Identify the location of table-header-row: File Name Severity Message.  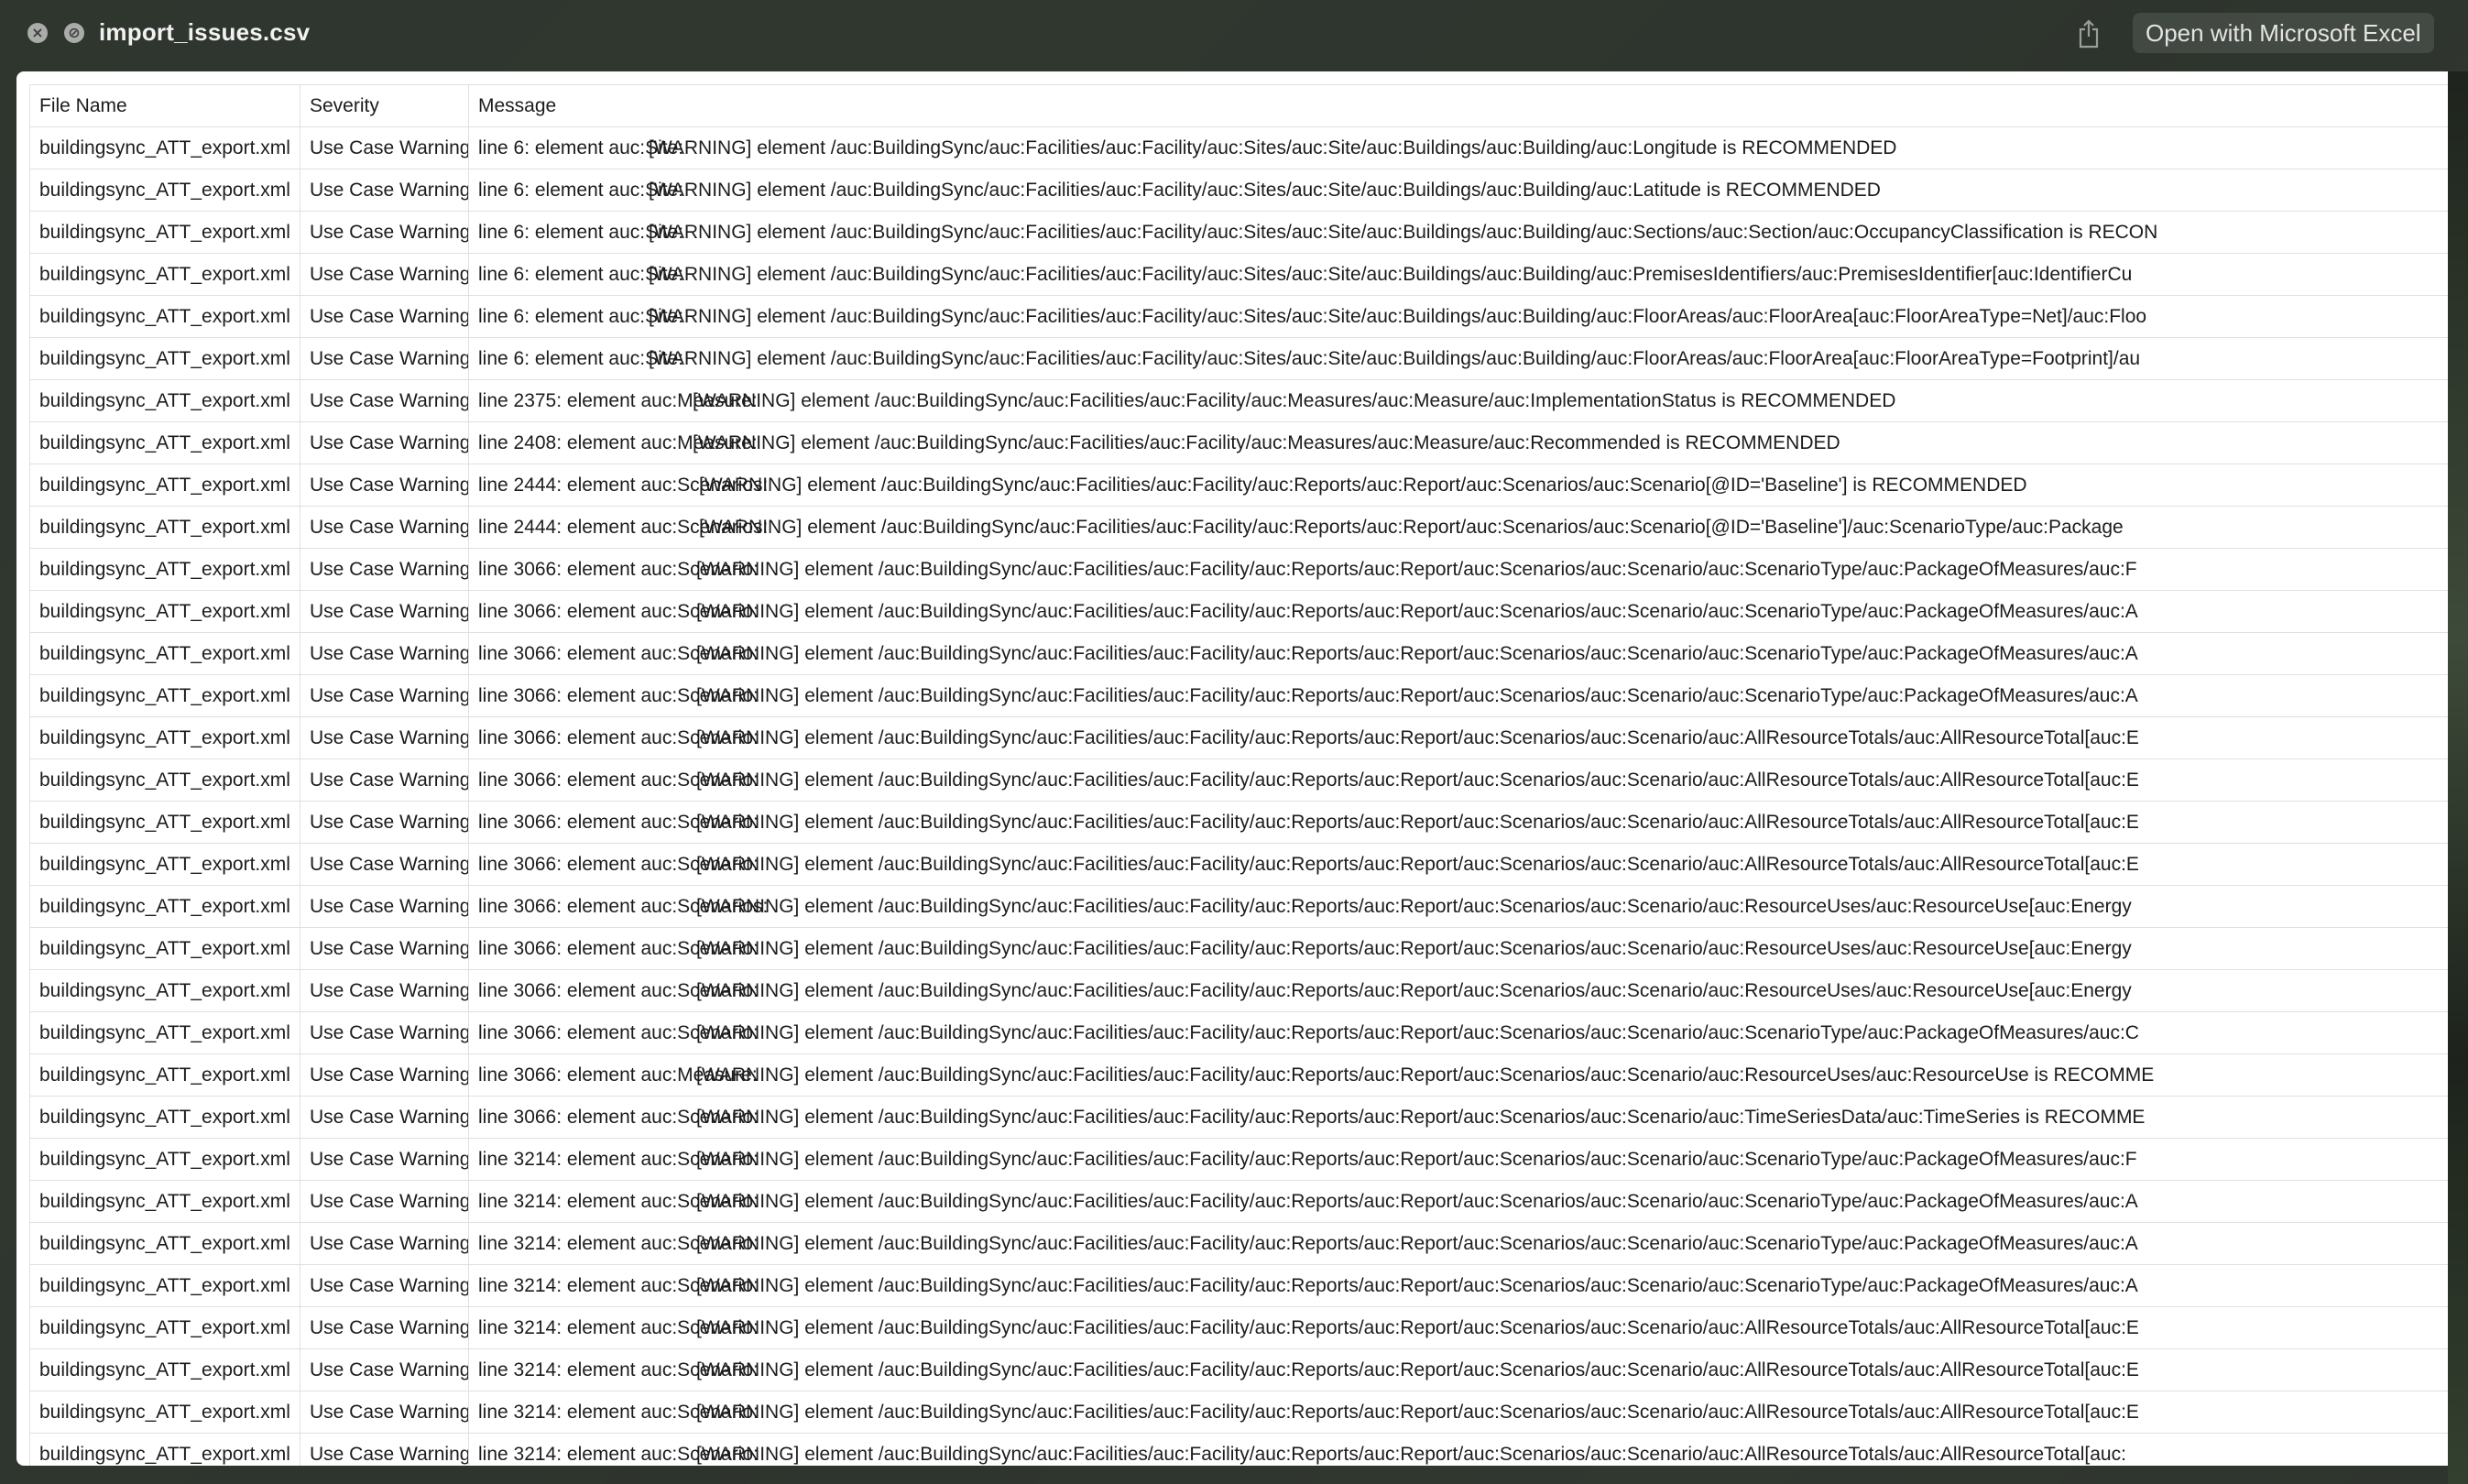
(1238, 106).